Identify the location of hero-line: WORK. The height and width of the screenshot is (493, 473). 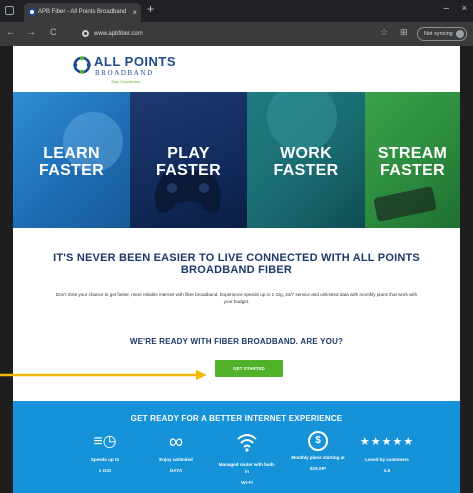
(306, 153).